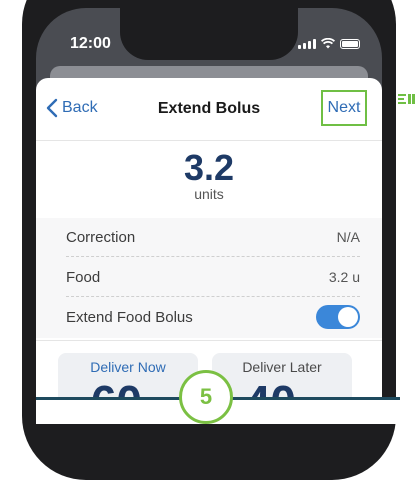 This screenshot has height=480, width=420. Describe the element at coordinates (307, 44) in the screenshot. I see `signal-icon` at that location.